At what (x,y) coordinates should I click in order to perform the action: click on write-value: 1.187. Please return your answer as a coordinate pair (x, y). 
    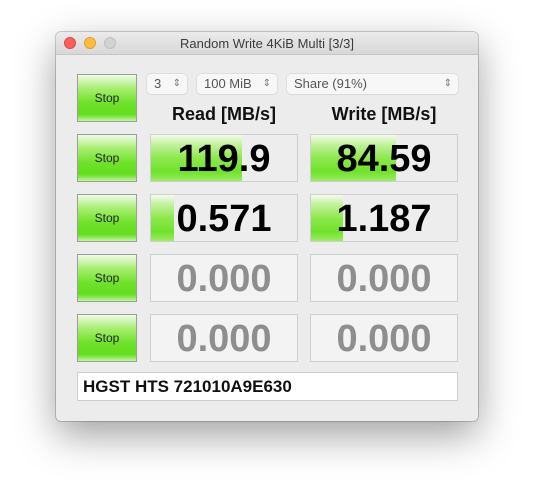
    Looking at the image, I should click on (384, 219).